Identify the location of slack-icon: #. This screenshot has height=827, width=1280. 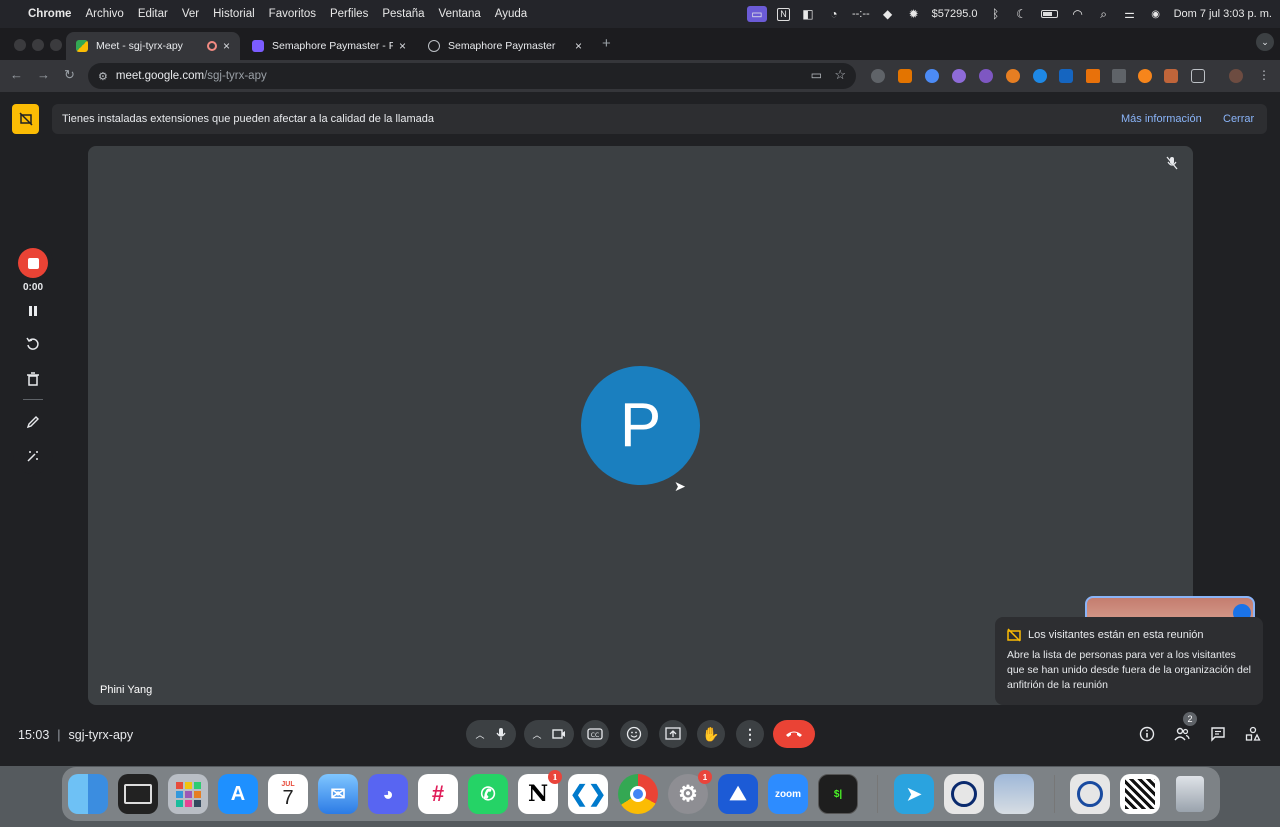
(438, 794).